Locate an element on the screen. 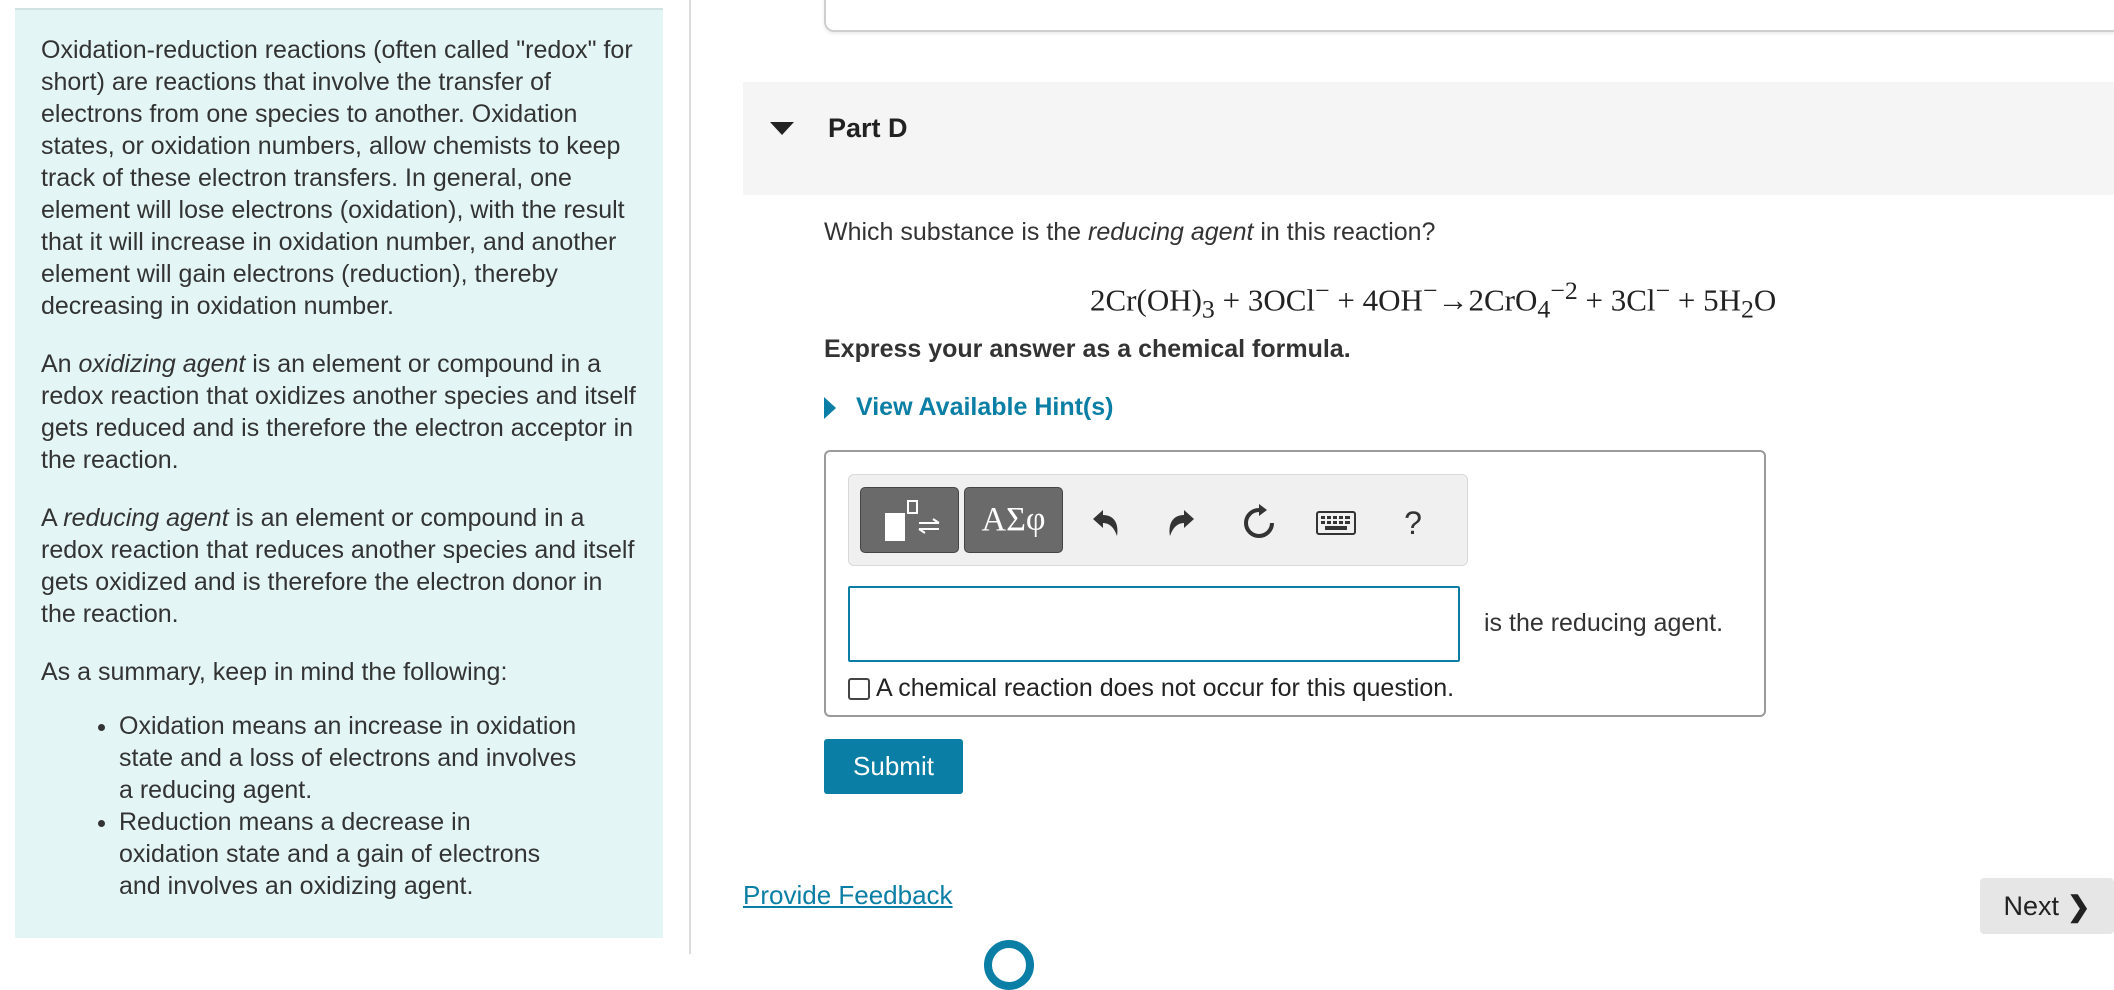  text-span: in this reaction? is located at coordinates (1344, 232).